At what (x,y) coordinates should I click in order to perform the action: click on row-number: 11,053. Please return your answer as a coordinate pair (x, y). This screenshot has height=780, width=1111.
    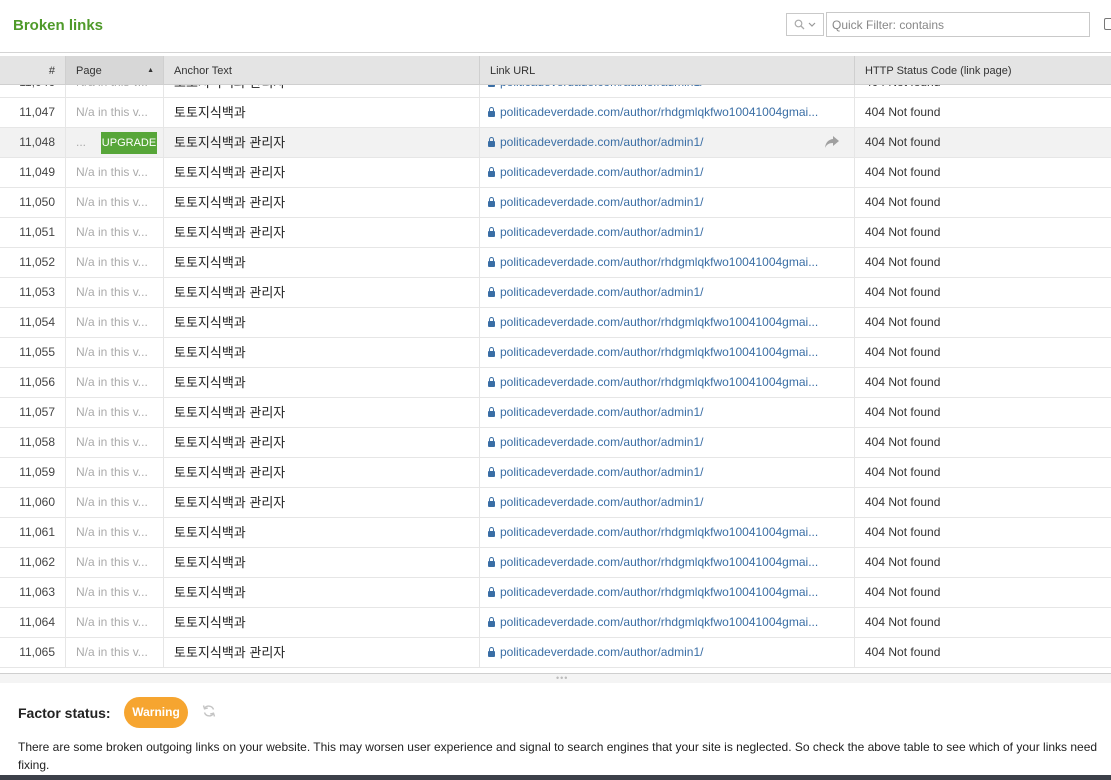
    Looking at the image, I should click on (33, 292).